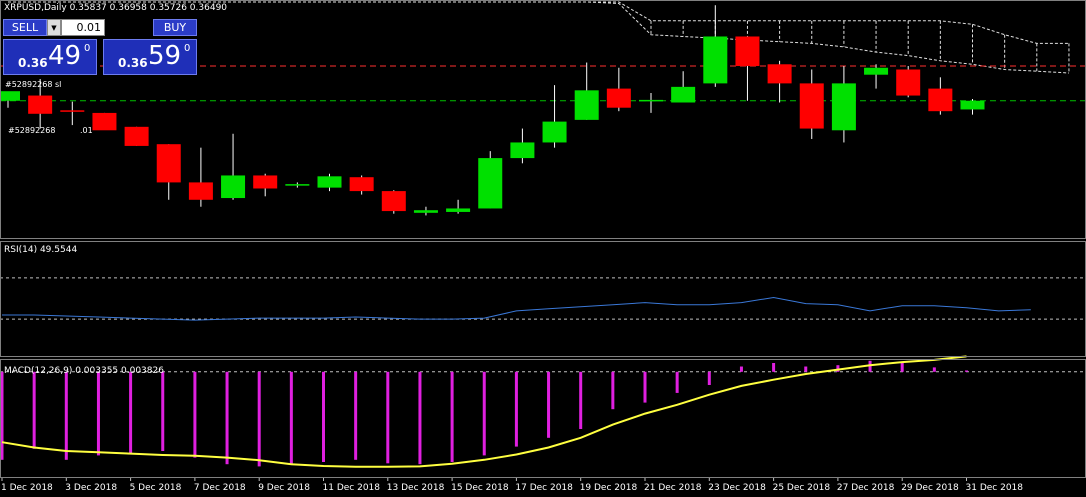 This screenshot has height=497, width=1086. I want to click on x-tick-label-9: 19 Dec 2018, so click(609, 488).